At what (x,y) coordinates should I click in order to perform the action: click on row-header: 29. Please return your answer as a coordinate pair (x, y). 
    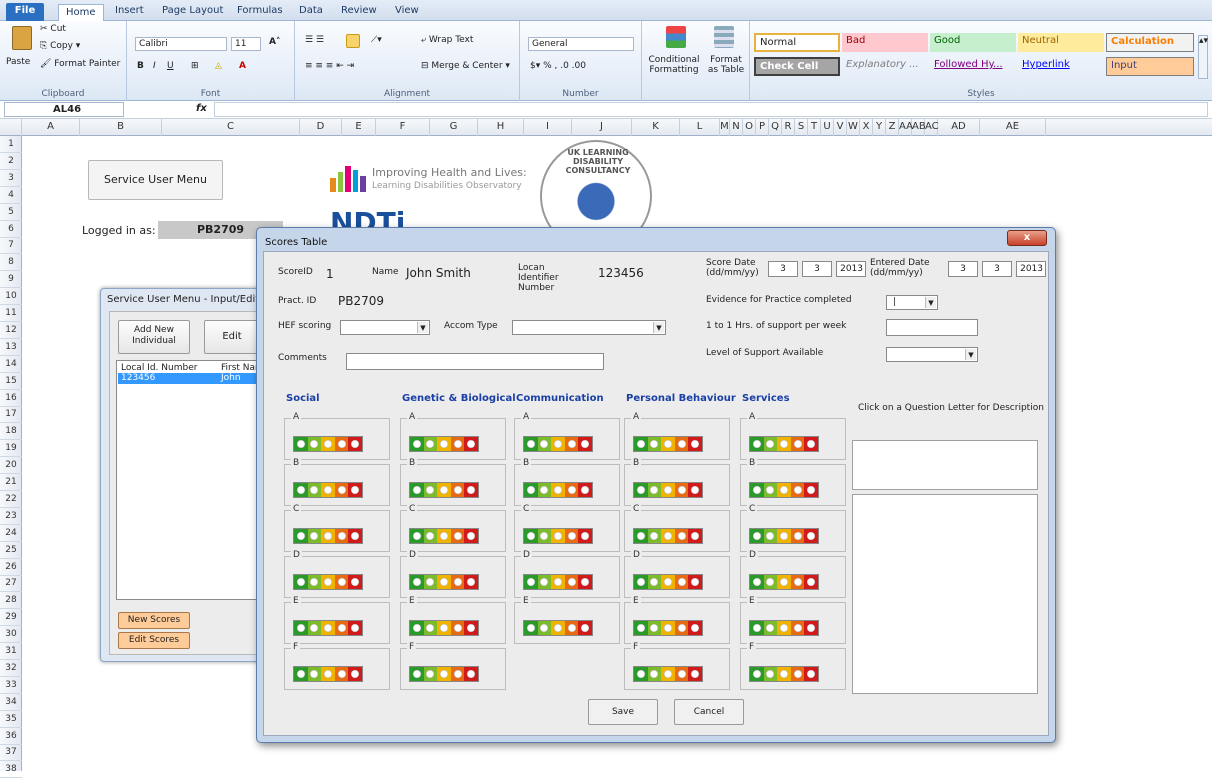
    Looking at the image, I should click on (11, 618).